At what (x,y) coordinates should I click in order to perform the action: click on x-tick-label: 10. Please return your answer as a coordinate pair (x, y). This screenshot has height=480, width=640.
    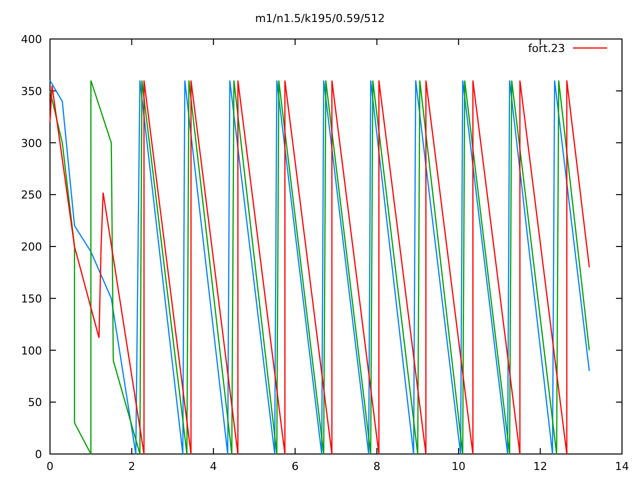
    Looking at the image, I should click on (459, 466).